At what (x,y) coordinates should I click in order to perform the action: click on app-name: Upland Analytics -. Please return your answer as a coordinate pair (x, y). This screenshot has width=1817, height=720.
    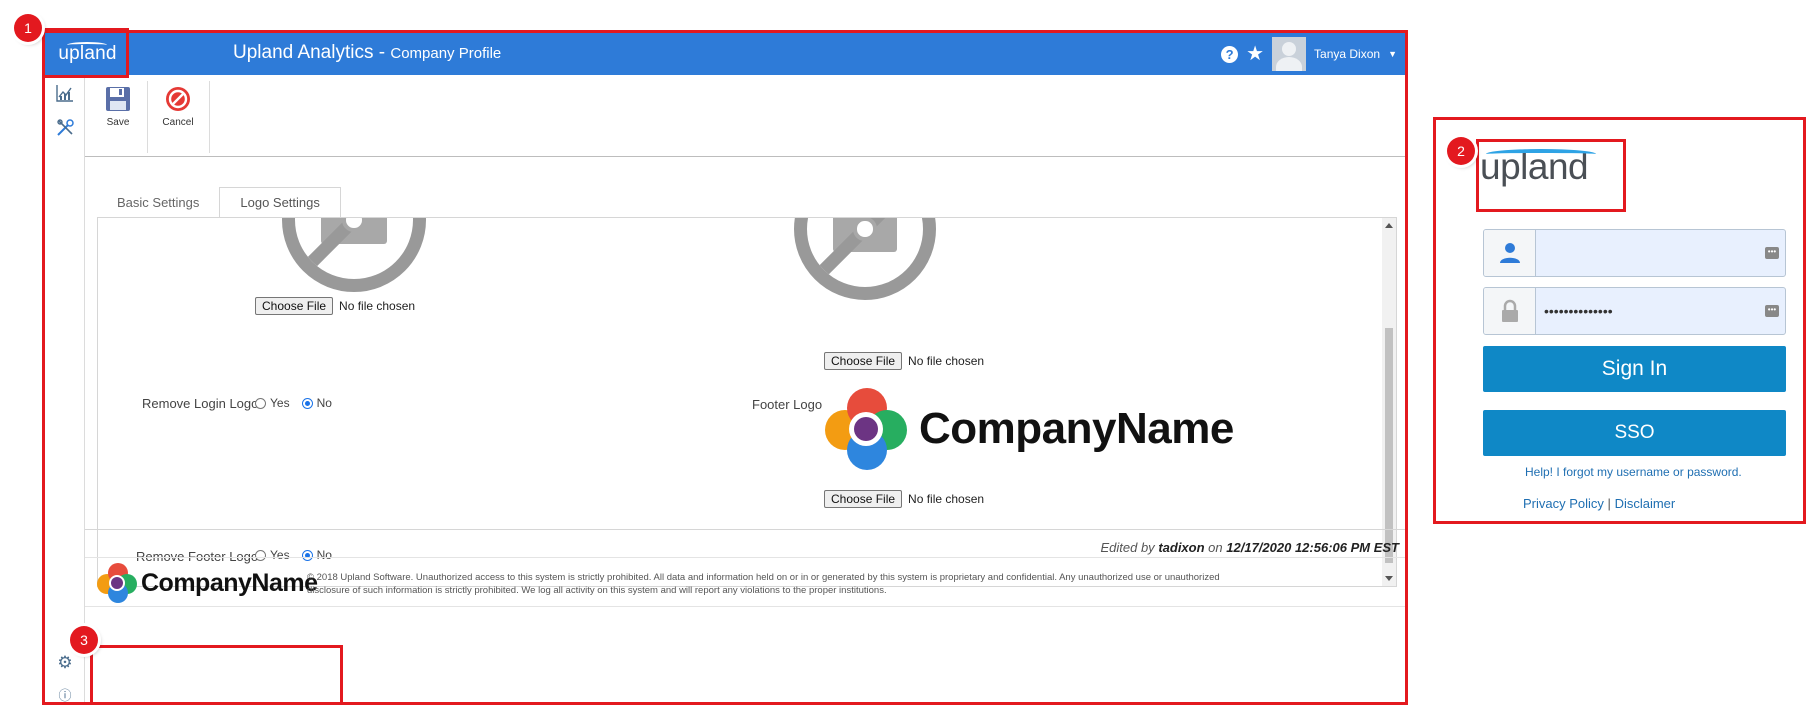
    Looking at the image, I should click on (312, 52).